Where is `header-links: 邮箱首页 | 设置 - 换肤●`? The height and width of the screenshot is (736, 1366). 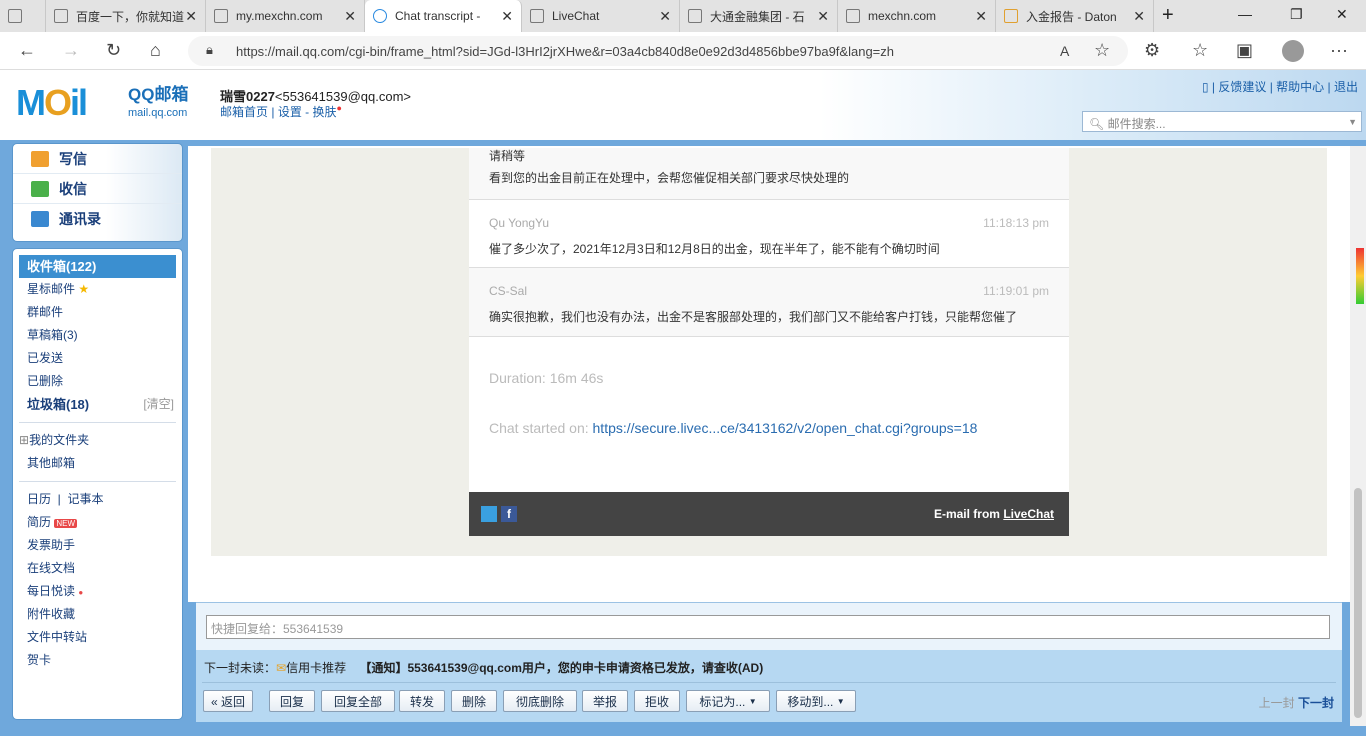
header-links: 邮箱首页 | 设置 - 换肤● is located at coordinates (281, 111).